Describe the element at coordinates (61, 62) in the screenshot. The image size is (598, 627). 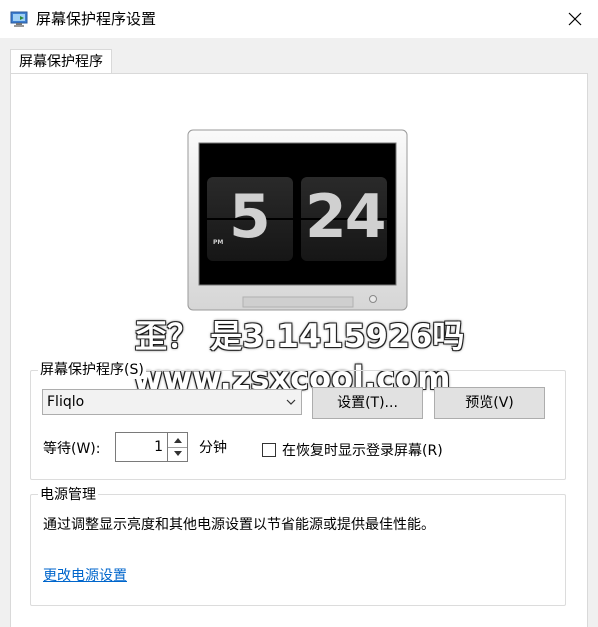
I see `tab-screensaver: 屏幕保护程序` at that location.